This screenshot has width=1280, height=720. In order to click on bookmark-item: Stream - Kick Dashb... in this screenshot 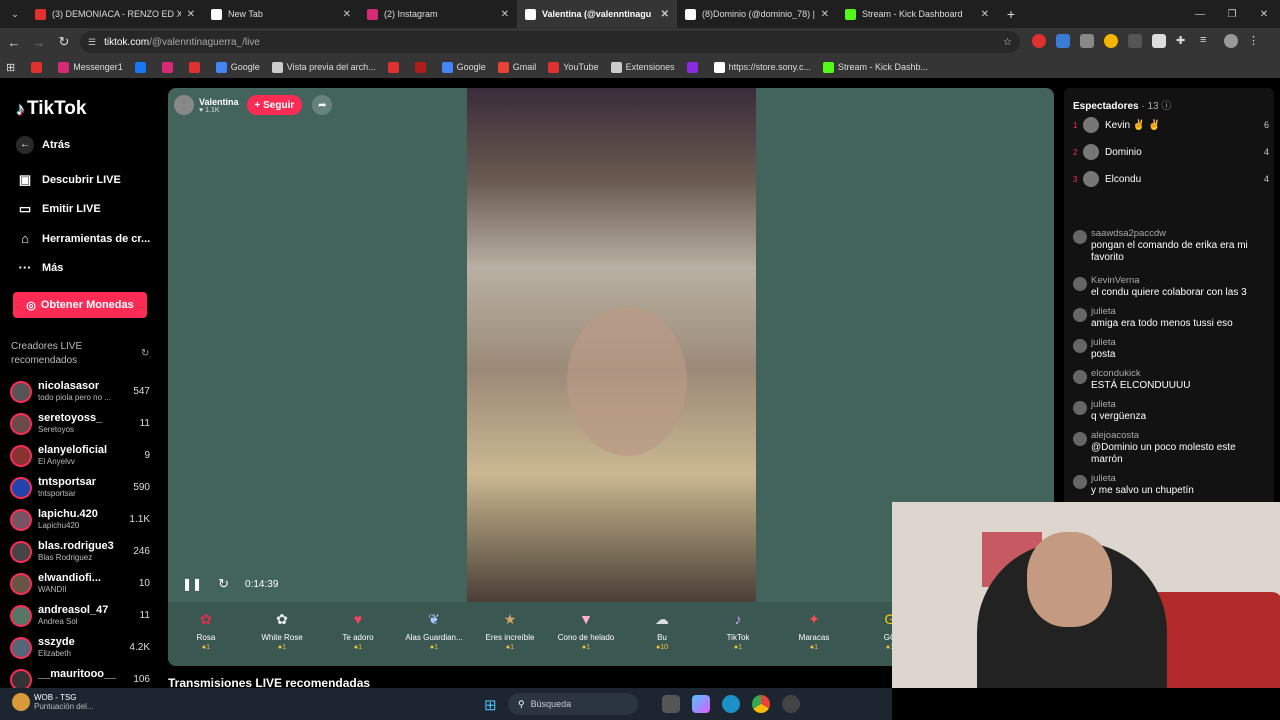, I will do `click(875, 67)`.